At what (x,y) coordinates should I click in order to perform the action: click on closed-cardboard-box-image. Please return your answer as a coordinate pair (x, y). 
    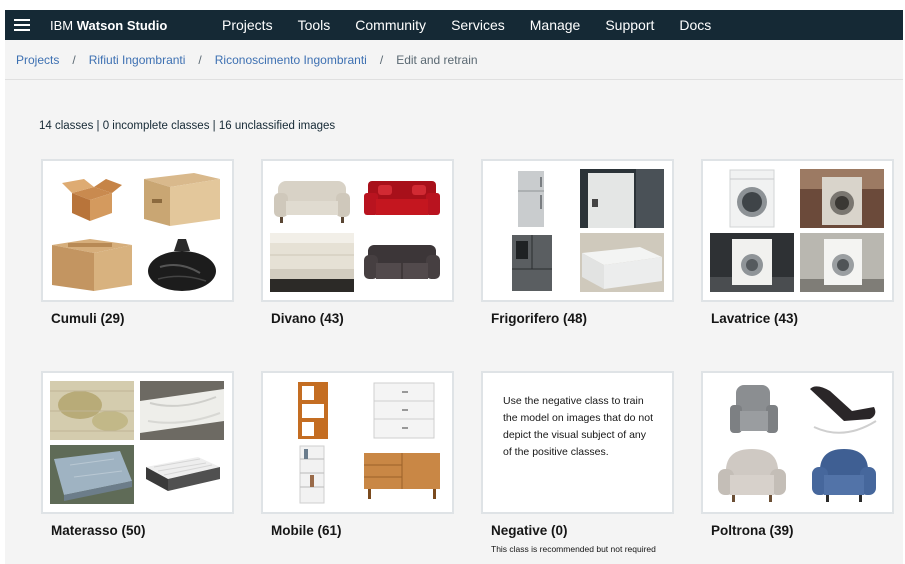
    Looking at the image, I should click on (182, 198).